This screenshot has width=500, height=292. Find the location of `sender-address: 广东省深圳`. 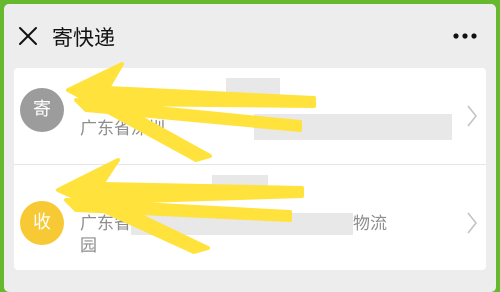

sender-address: 广东省深圳 is located at coordinates (122, 129).